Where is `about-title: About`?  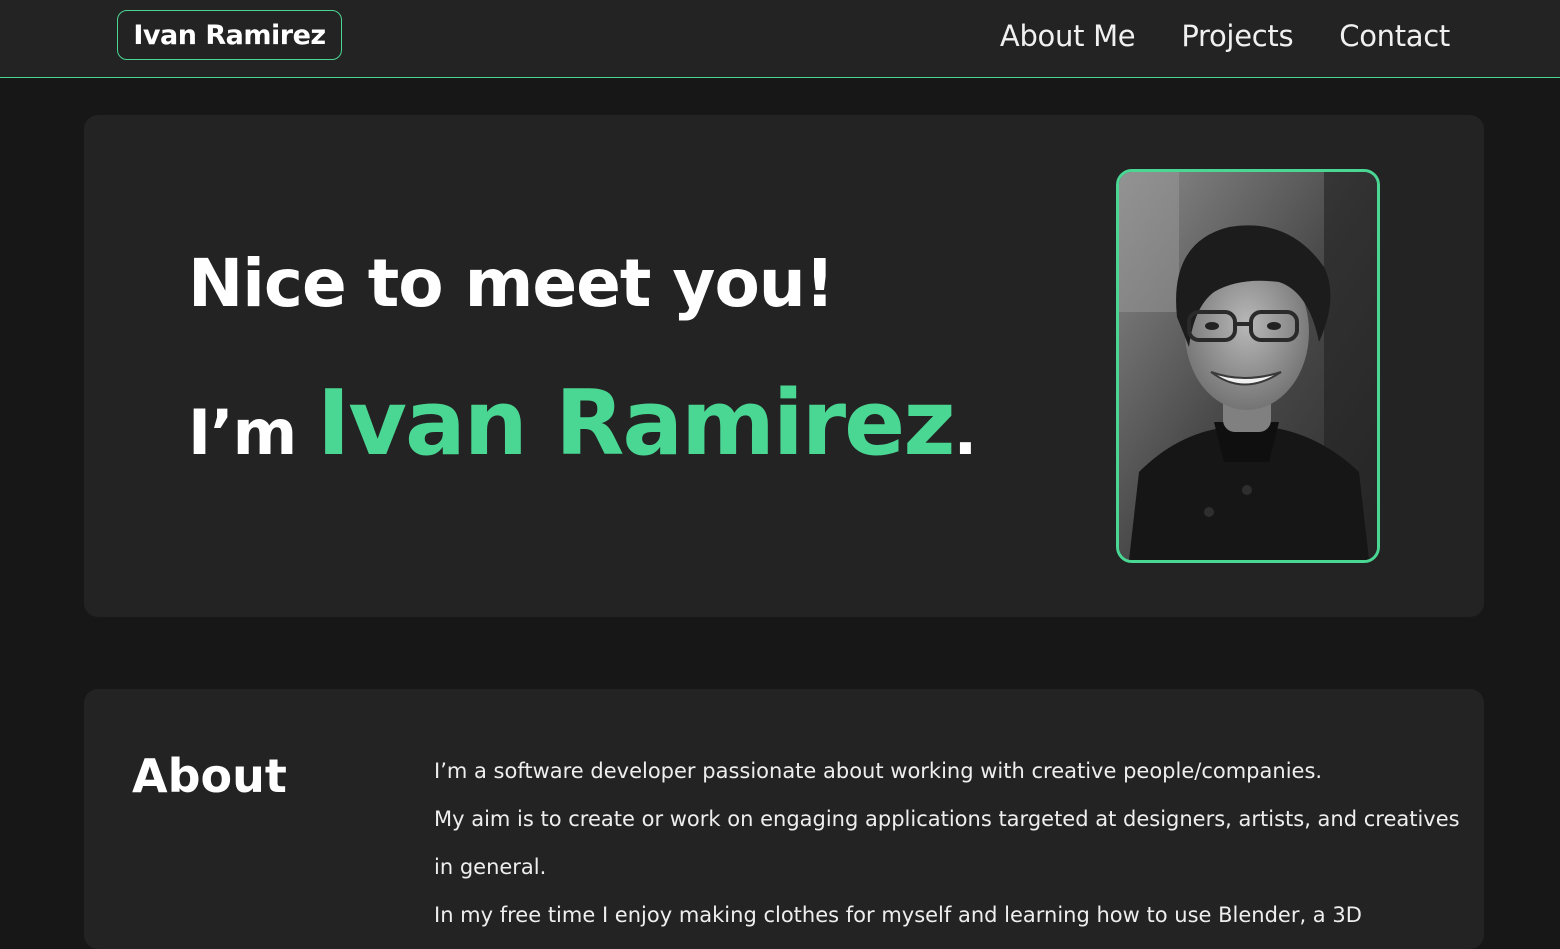
about-title: About is located at coordinates (209, 776).